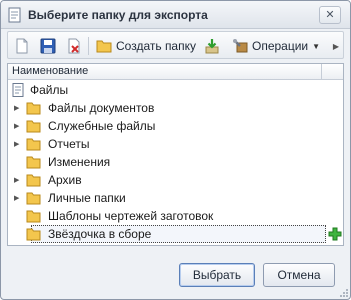 The height and width of the screenshot is (300, 351). What do you see at coordinates (101, 108) in the screenshot?
I see `tree-item-label: Файлы документов` at bounding box center [101, 108].